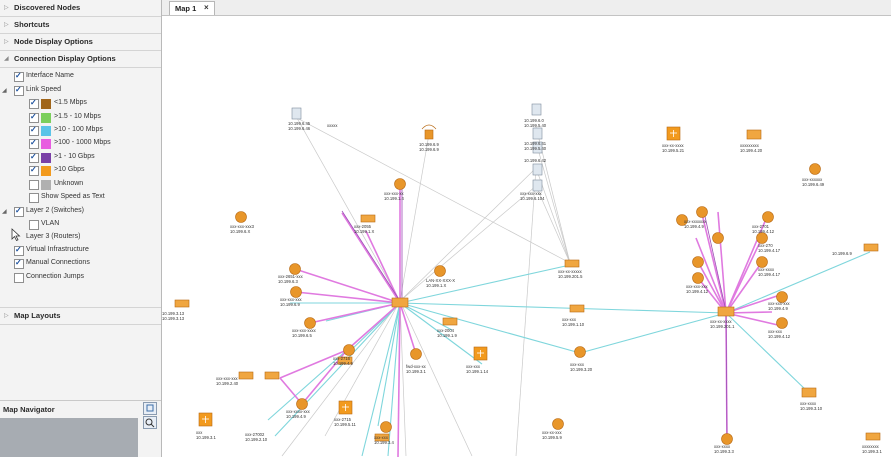 The height and width of the screenshot is (457, 891). What do you see at coordinates (19, 263) in the screenshot?
I see `manual-connections-checkbox` at bounding box center [19, 263].